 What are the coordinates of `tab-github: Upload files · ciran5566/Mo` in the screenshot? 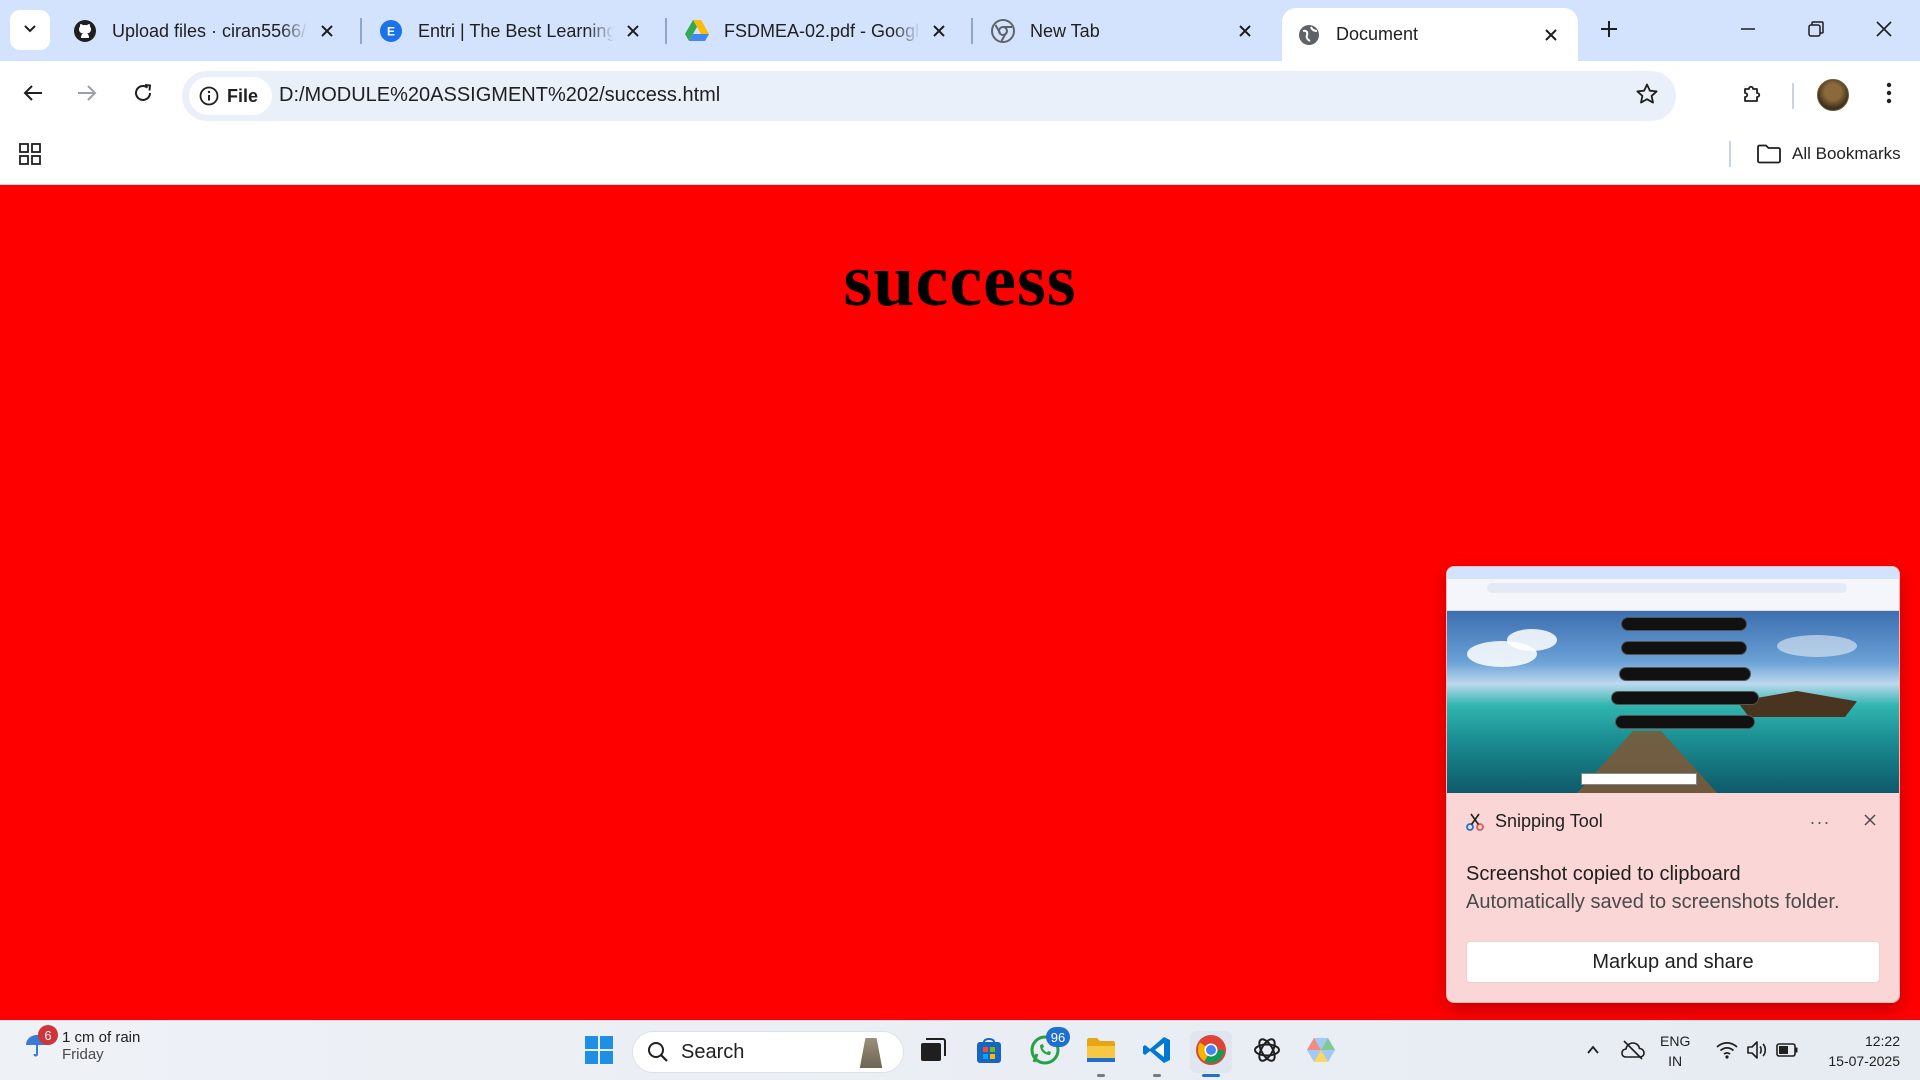 It's located at (206, 31).